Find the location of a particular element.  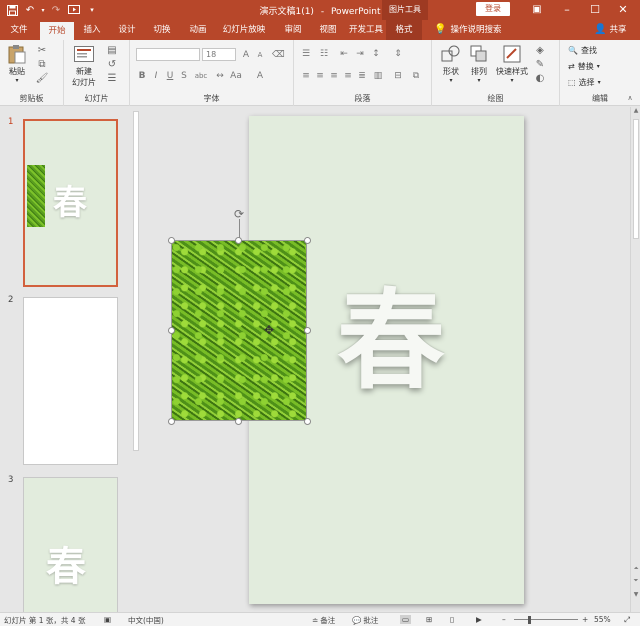

editing-scrollbar: ▲ ⏶ ⏷ ▼ is located at coordinates (635, 359).